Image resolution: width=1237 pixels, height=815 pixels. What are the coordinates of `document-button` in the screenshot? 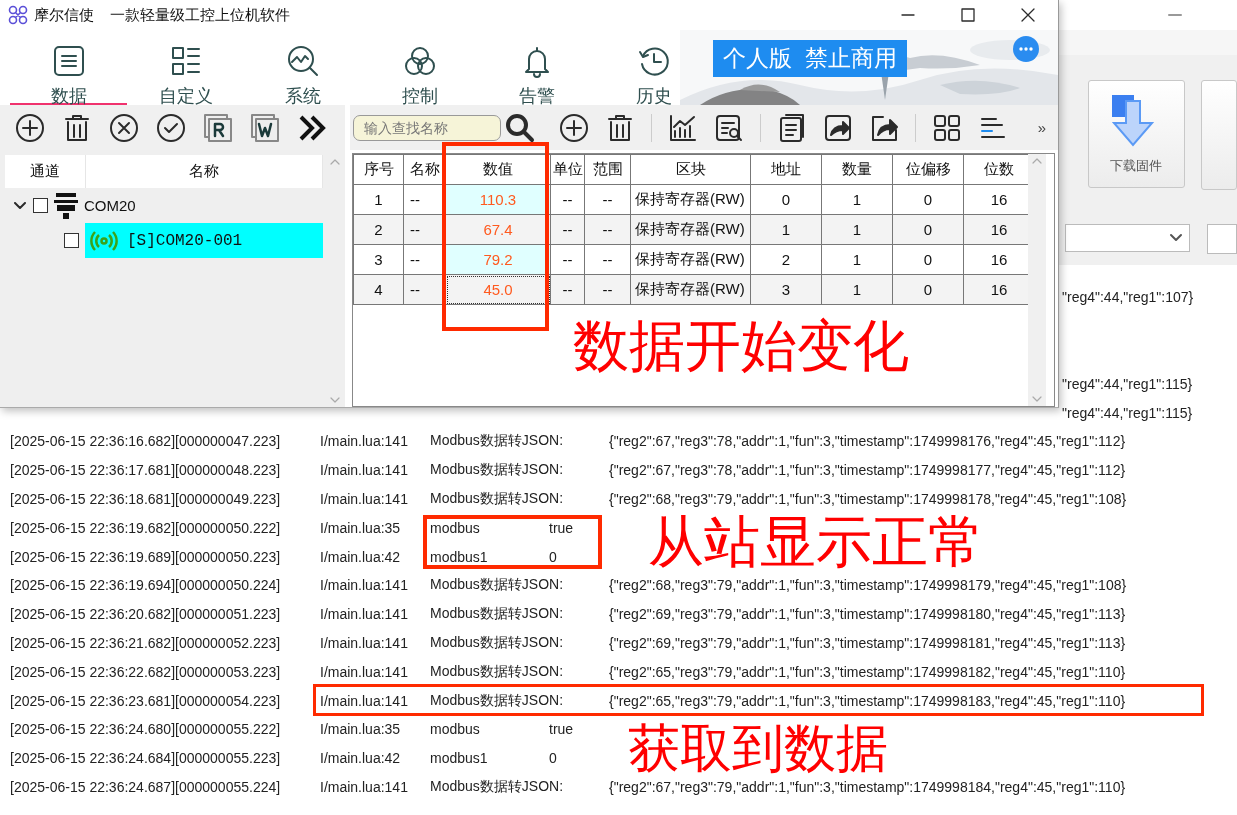 It's located at (792, 127).